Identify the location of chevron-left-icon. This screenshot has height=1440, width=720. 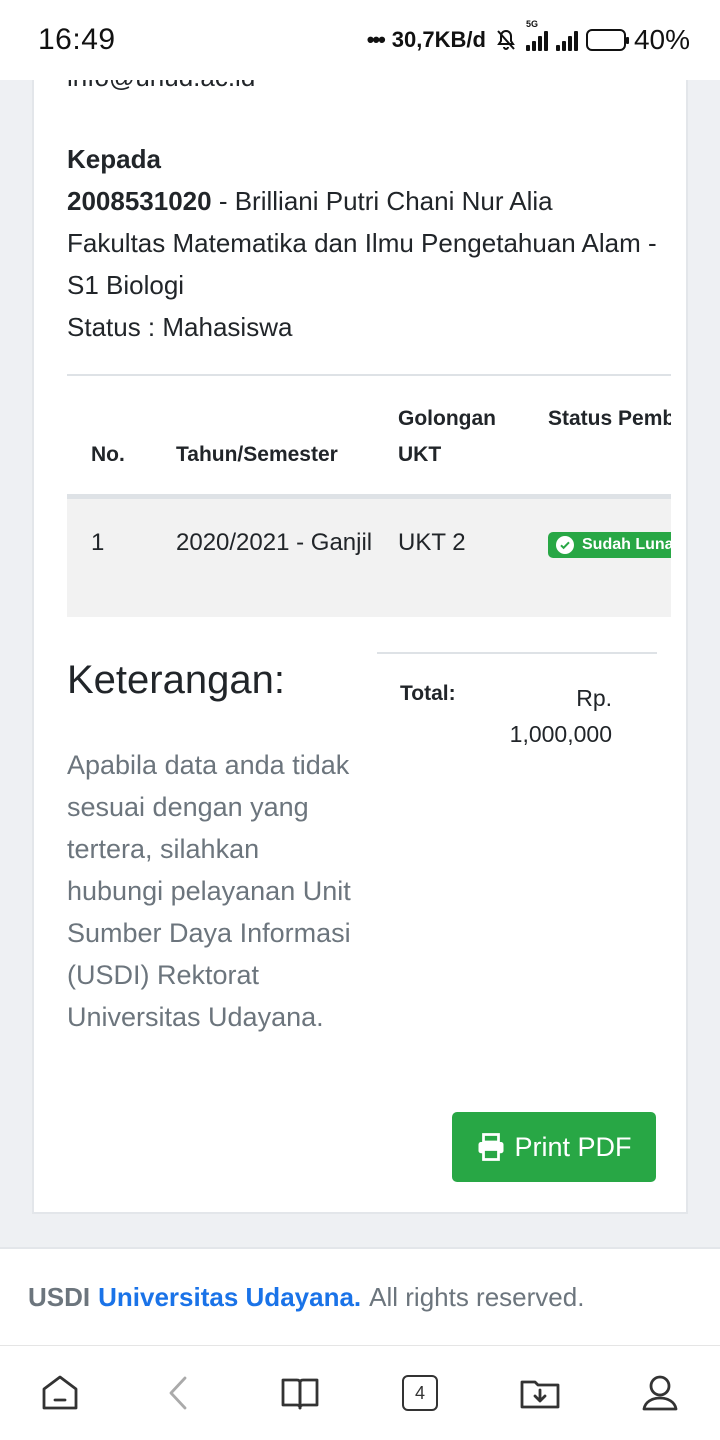
(178, 1393).